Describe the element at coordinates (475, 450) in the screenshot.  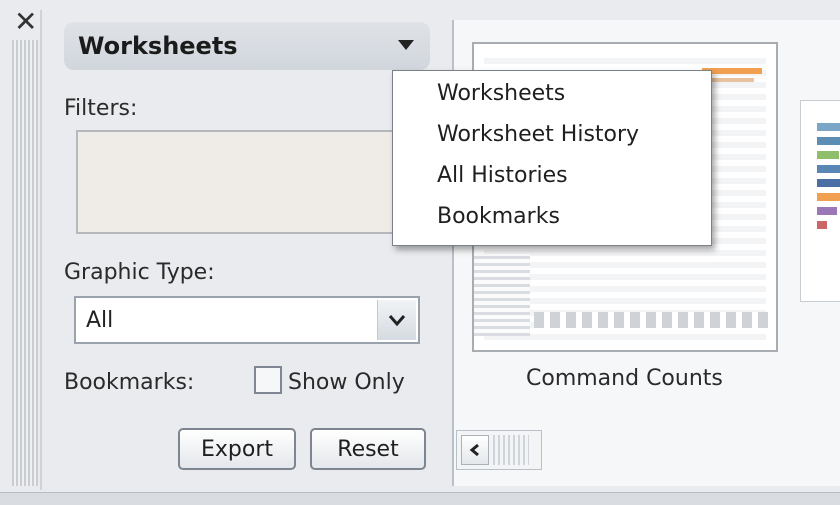
I see `chevron-left-icon` at that location.